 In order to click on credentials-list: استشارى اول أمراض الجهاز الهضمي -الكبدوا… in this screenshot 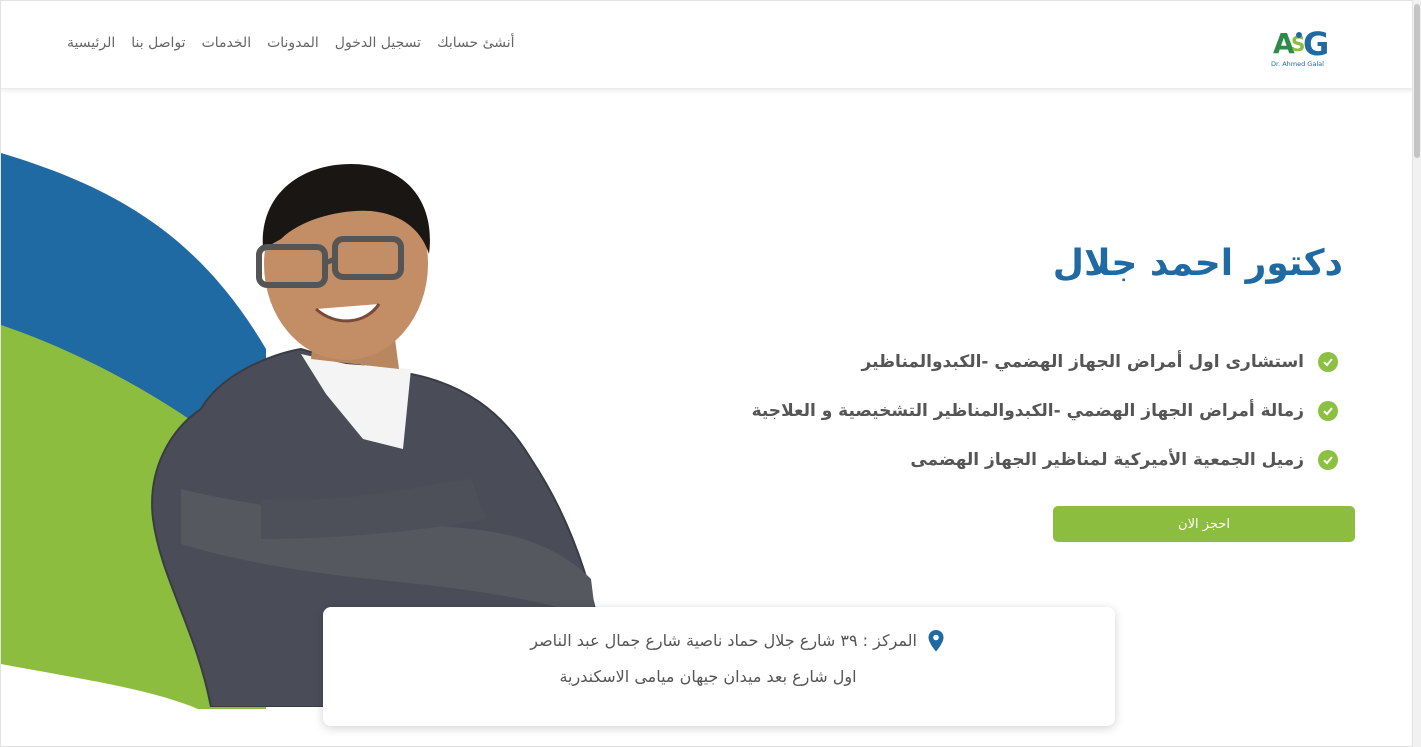, I will do `click(1045, 410)`.